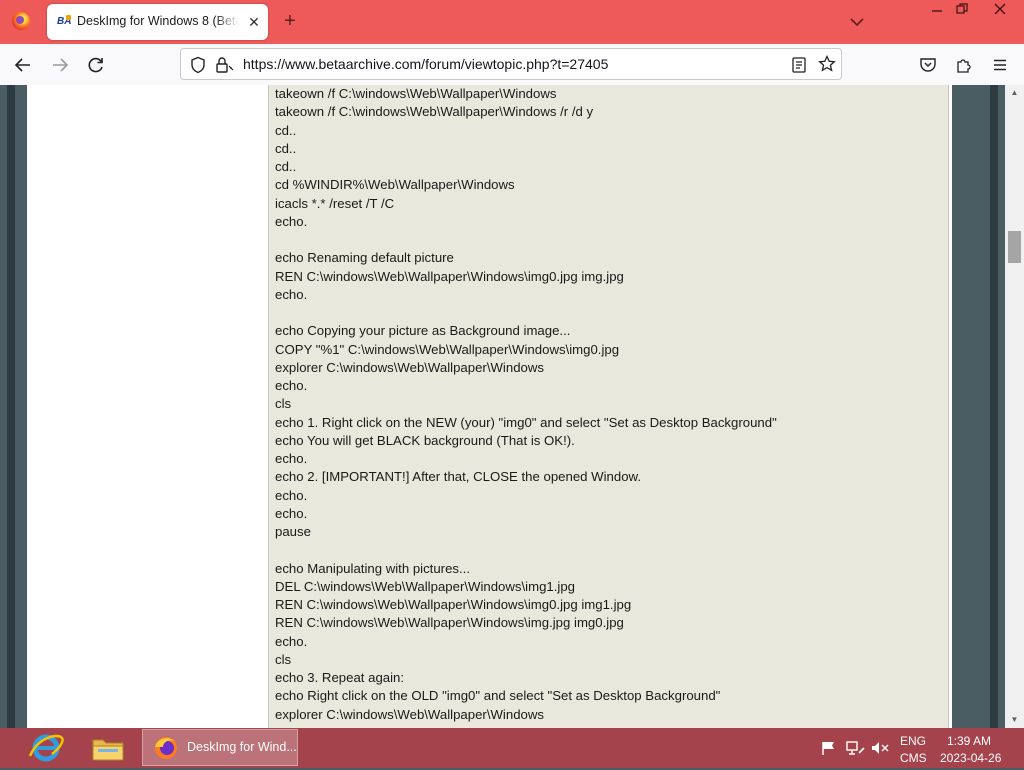 The height and width of the screenshot is (770, 1024). I want to click on code-line: echo 3. Repeat again:, so click(340, 677).